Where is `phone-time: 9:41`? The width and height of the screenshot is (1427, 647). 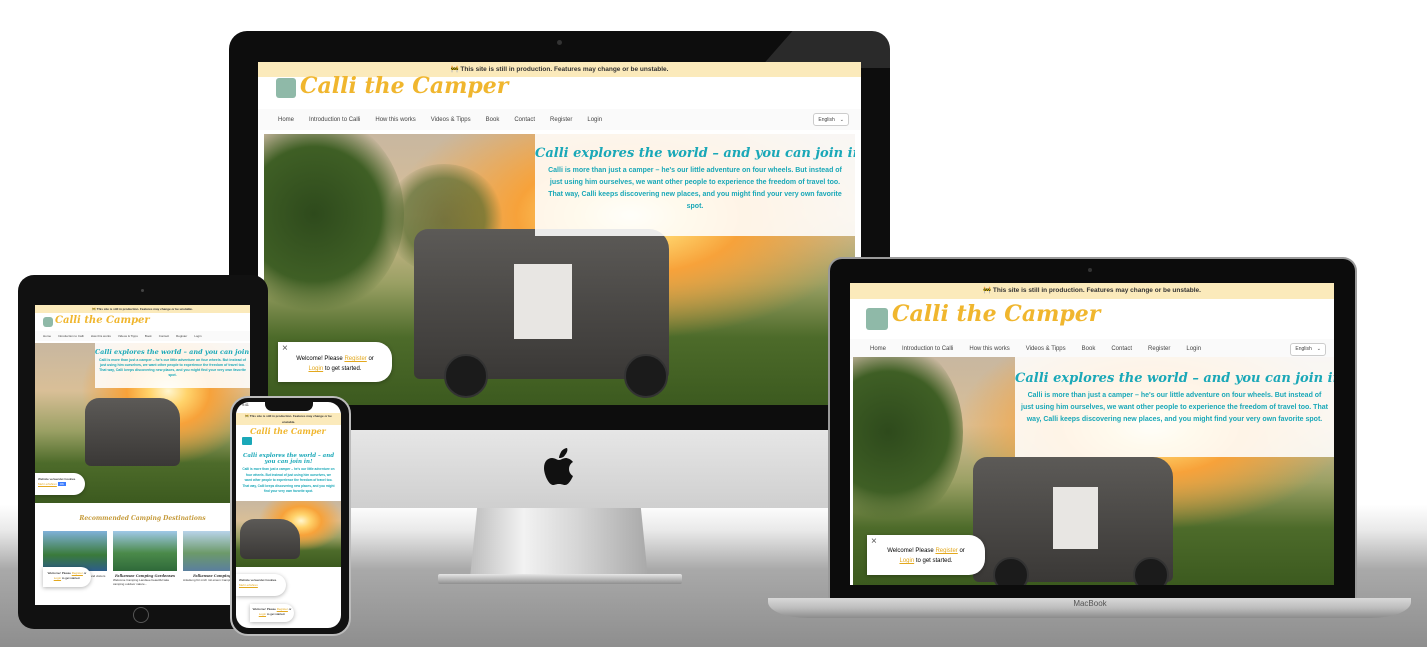 phone-time: 9:41 is located at coordinates (245, 405).